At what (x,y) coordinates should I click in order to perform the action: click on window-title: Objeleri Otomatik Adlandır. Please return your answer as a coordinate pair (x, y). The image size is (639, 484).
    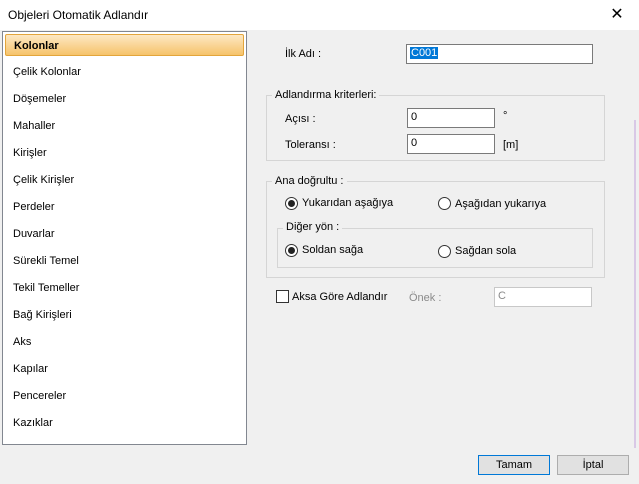
    Looking at the image, I should click on (78, 15).